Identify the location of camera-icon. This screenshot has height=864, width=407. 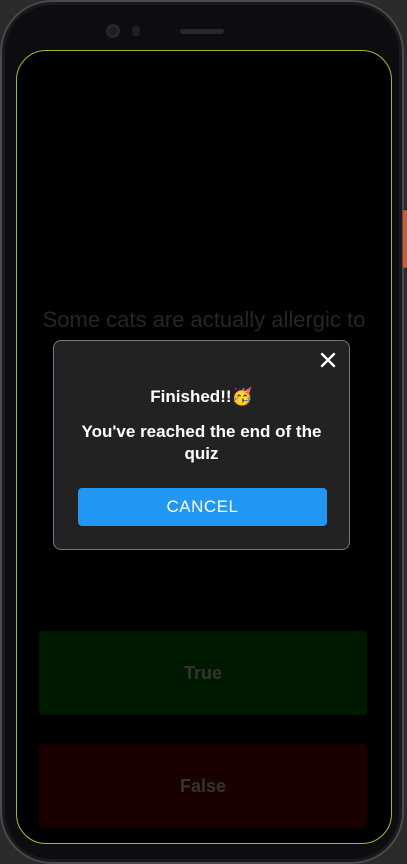
(113, 31).